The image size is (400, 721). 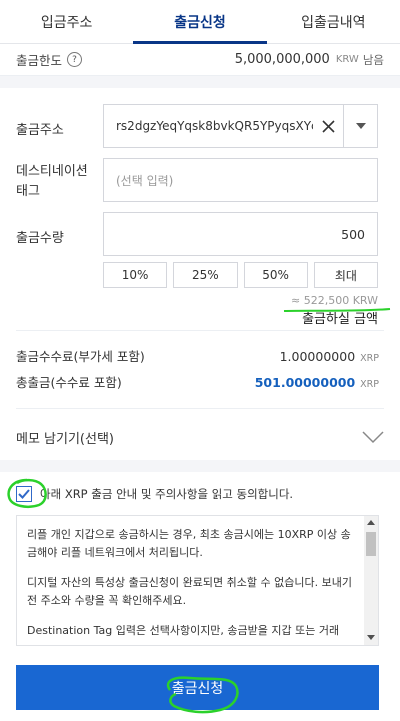 I want to click on agree-row: 아래 XRP 출금 안내 및 주의사항을 읽고 동의합니다., so click(x=154, y=494).